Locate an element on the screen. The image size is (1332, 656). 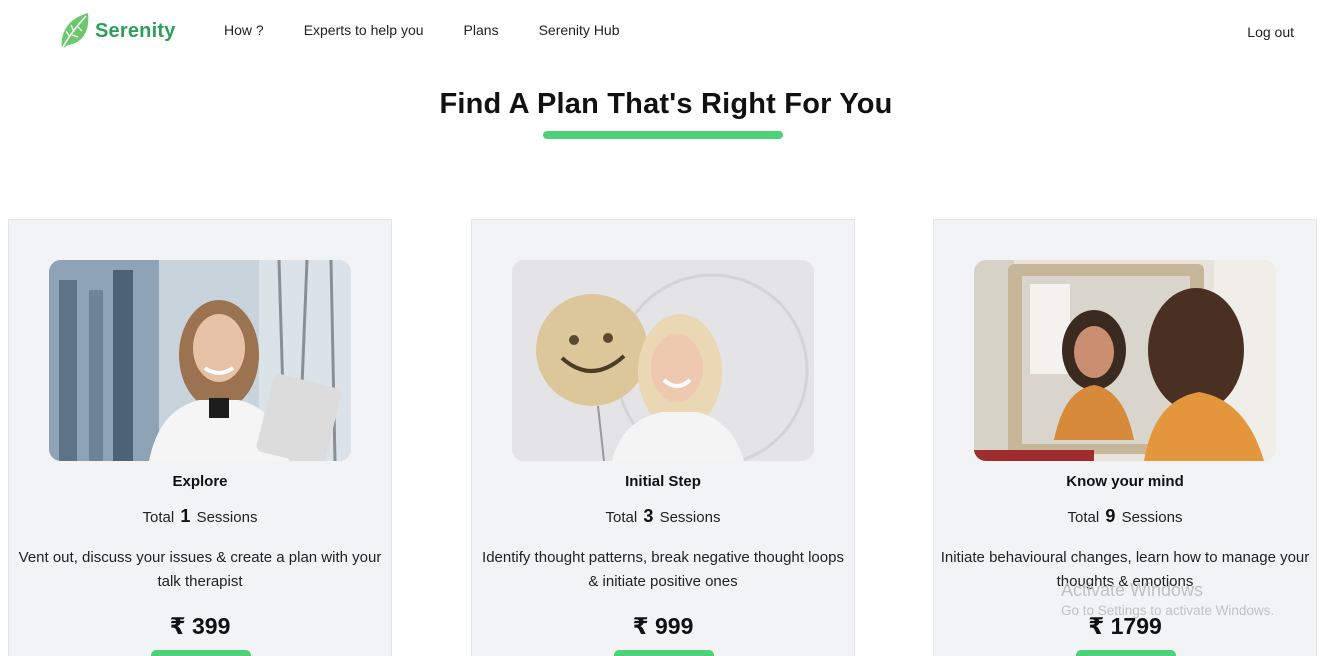
brand-name: Serenity is located at coordinates (135, 30).